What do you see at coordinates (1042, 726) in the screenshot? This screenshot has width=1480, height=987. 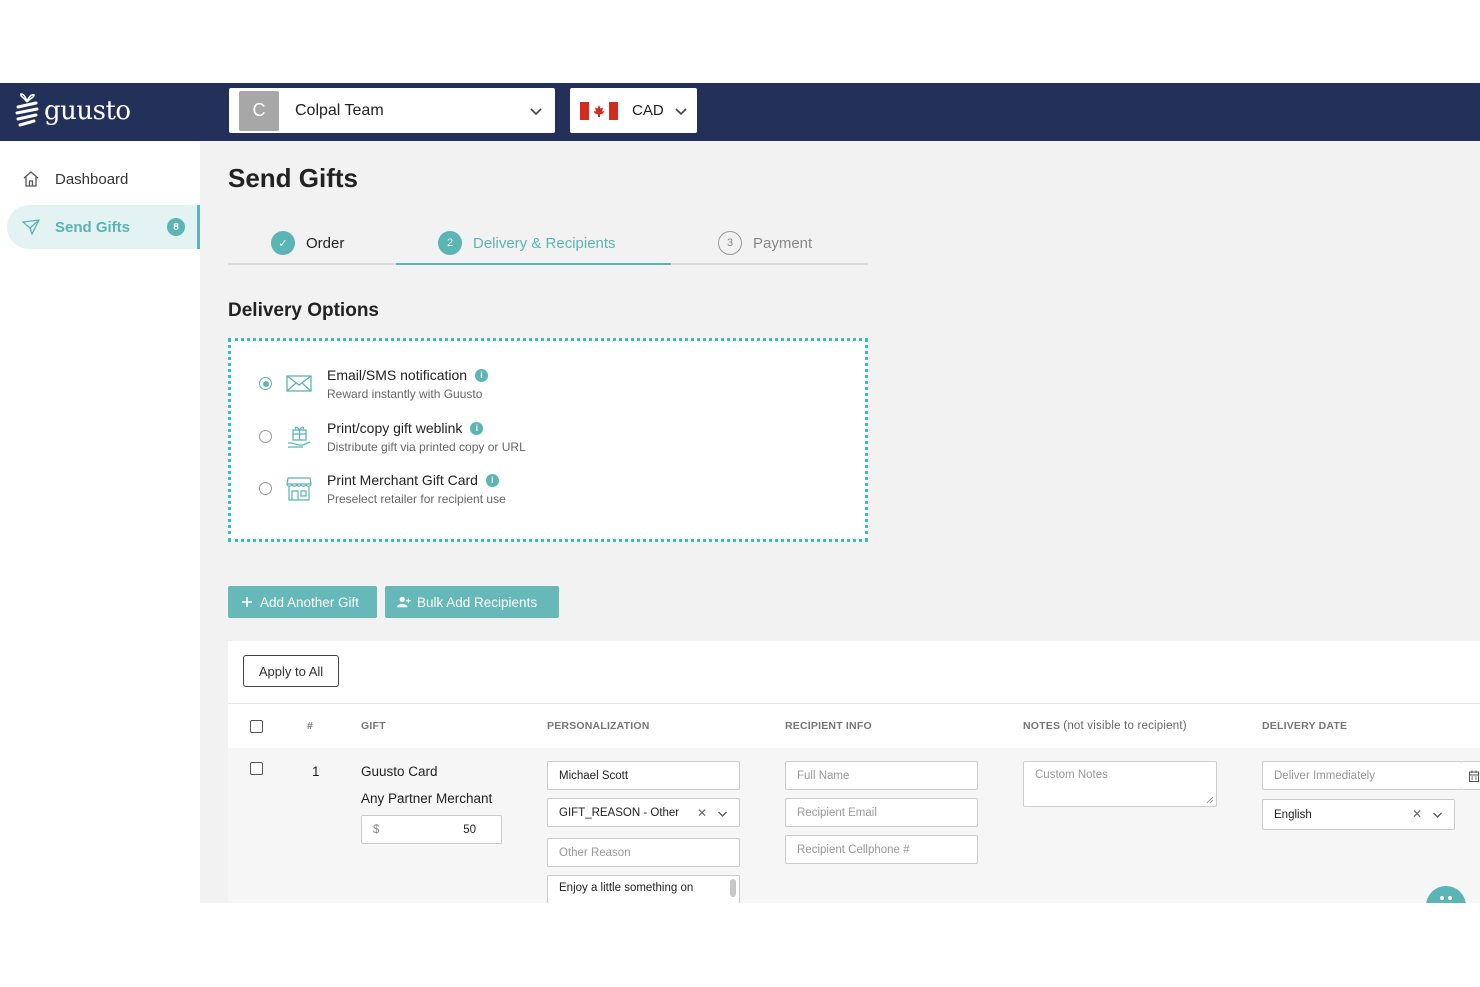 I see `notes-header-label: NOTES` at bounding box center [1042, 726].